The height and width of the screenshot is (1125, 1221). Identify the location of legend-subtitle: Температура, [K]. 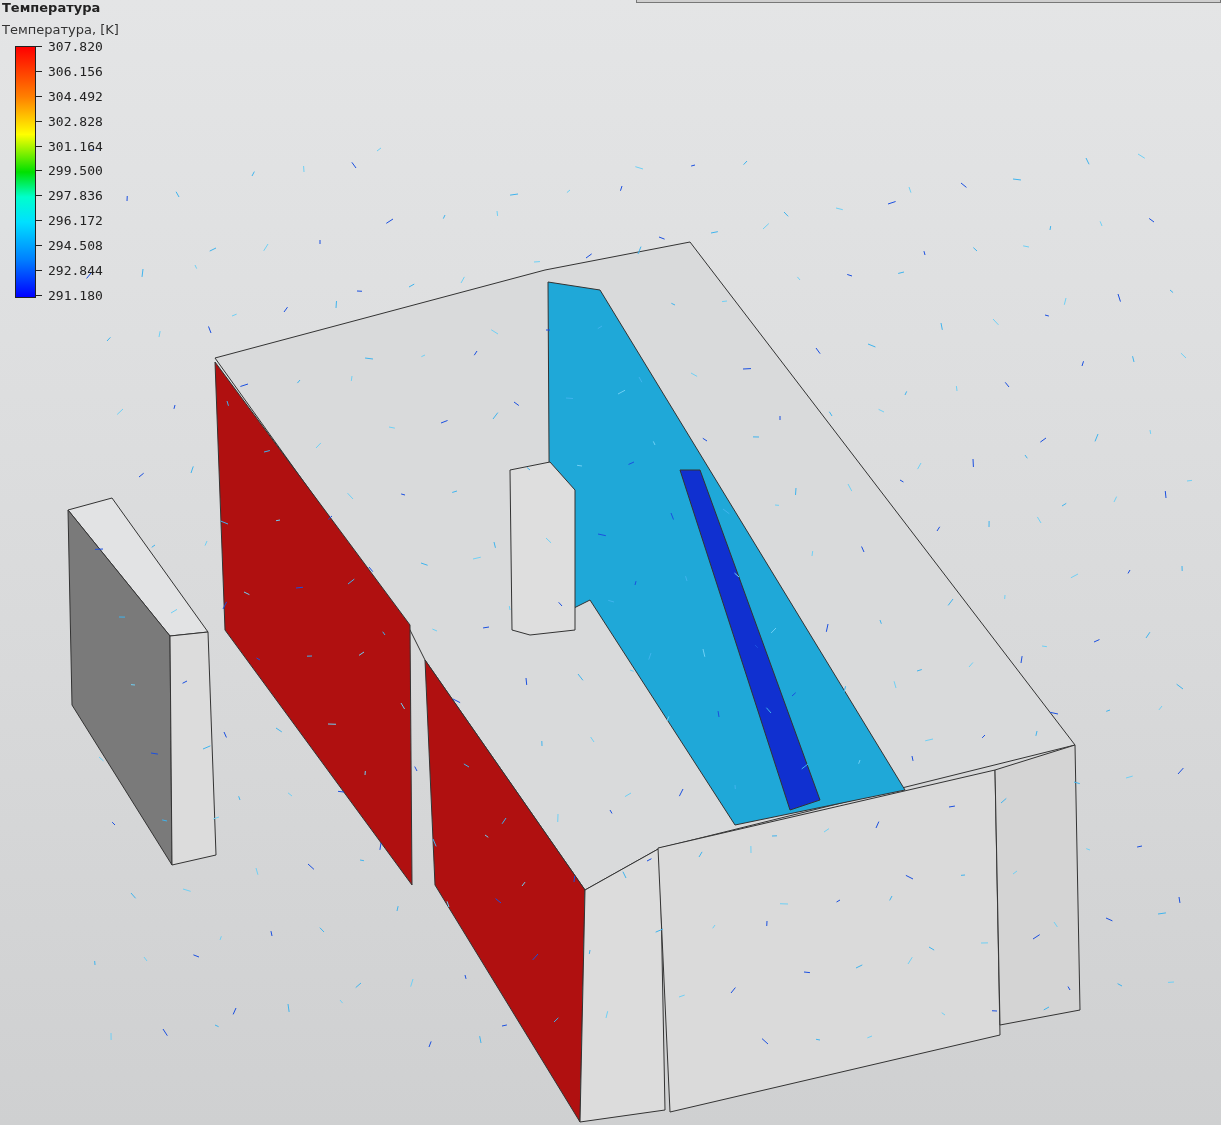
(60, 30).